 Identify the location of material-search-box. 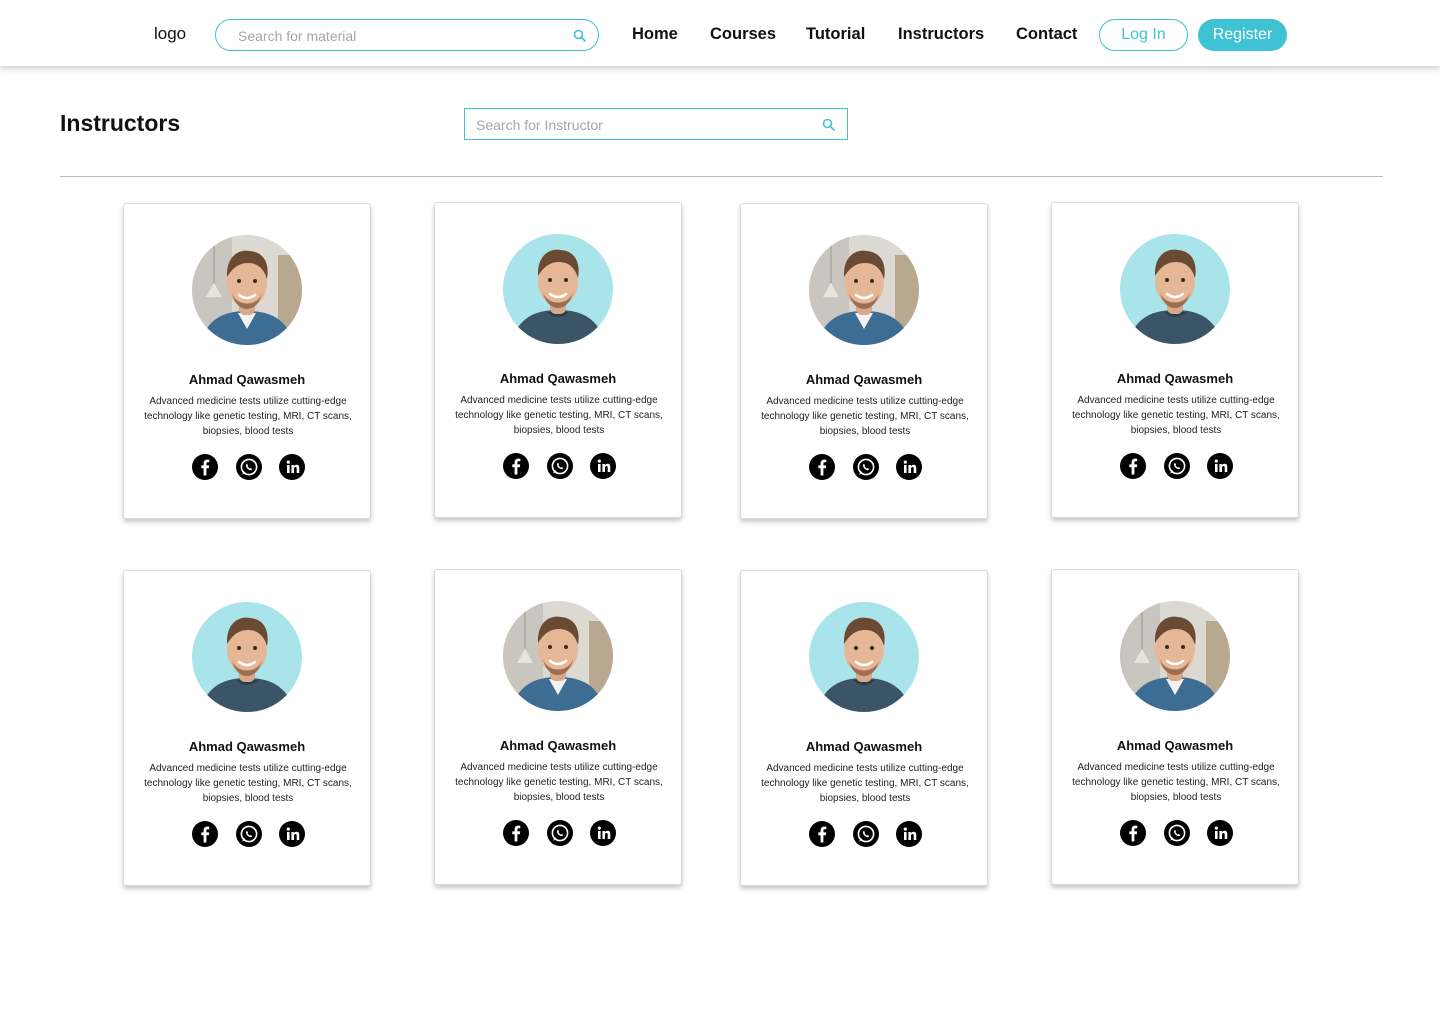
(407, 35).